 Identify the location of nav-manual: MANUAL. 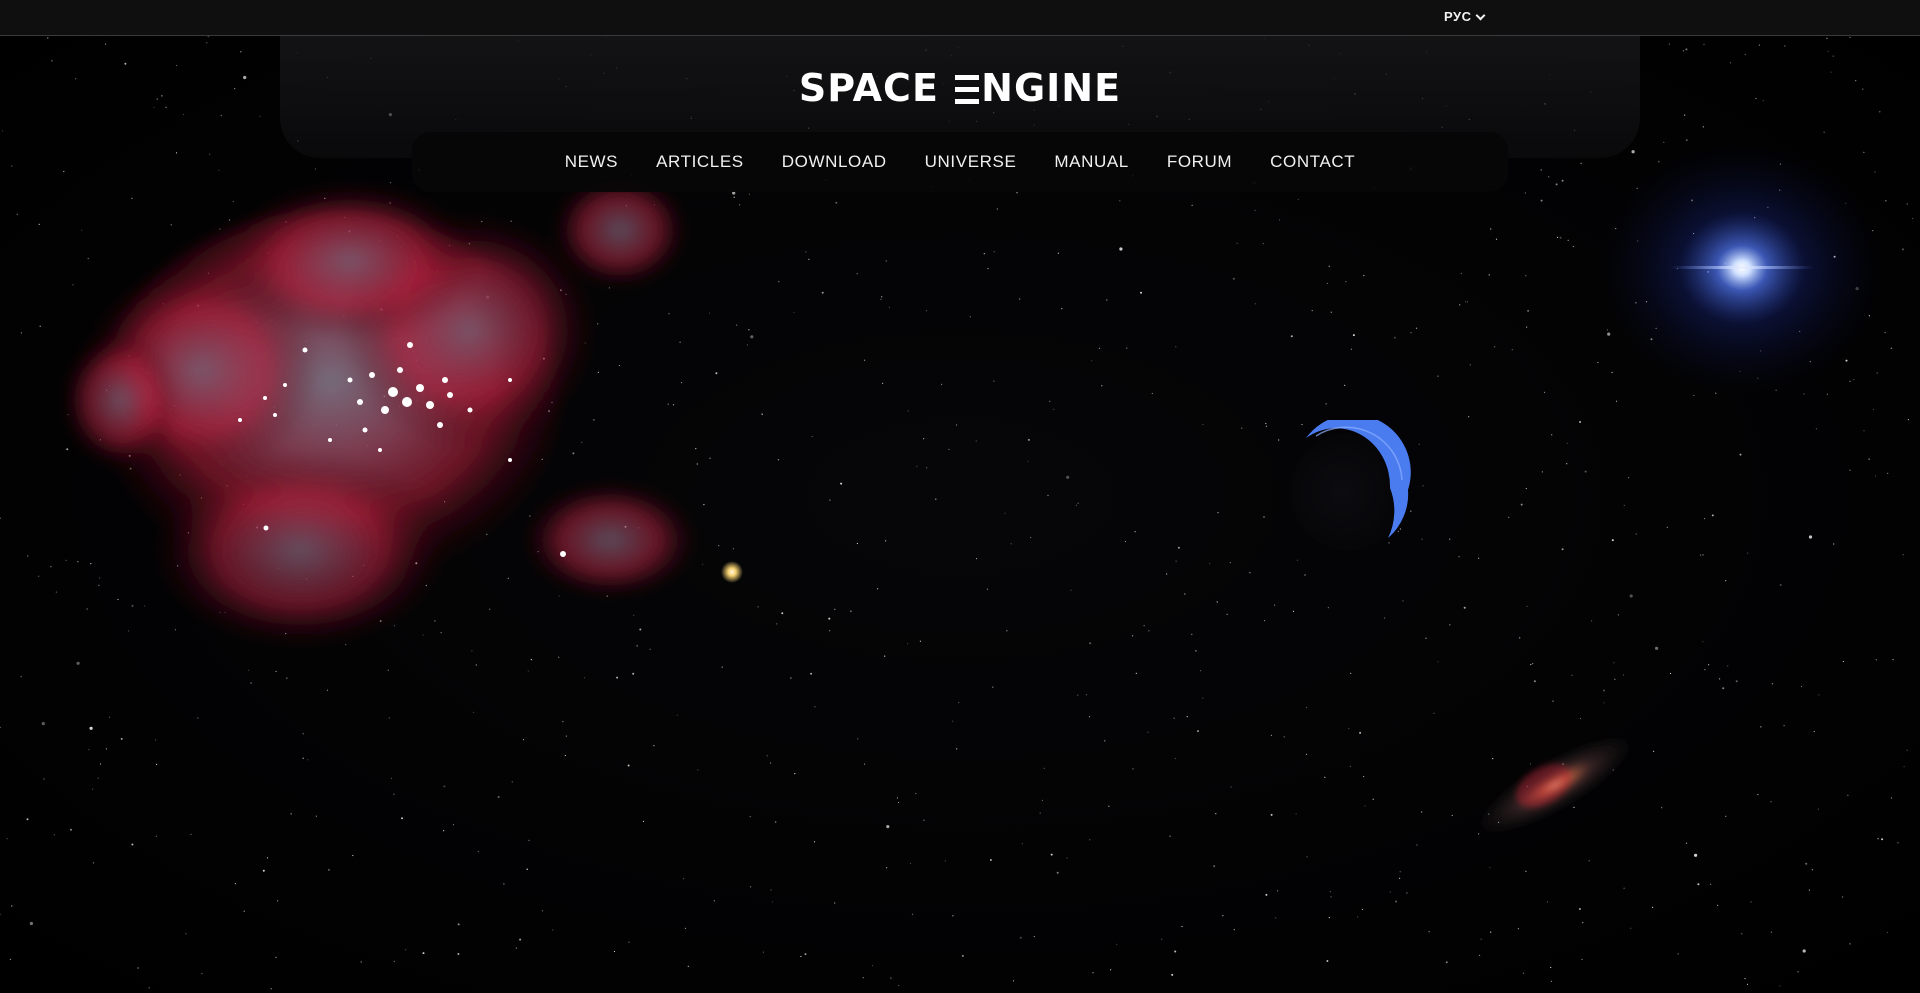
(1091, 162).